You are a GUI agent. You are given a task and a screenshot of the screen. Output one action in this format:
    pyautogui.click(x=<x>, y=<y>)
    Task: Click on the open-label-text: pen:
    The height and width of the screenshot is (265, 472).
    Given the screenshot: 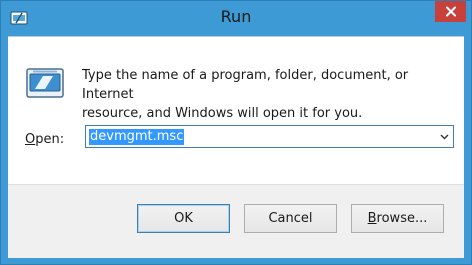 What is the action you would take?
    pyautogui.click(x=50, y=139)
    